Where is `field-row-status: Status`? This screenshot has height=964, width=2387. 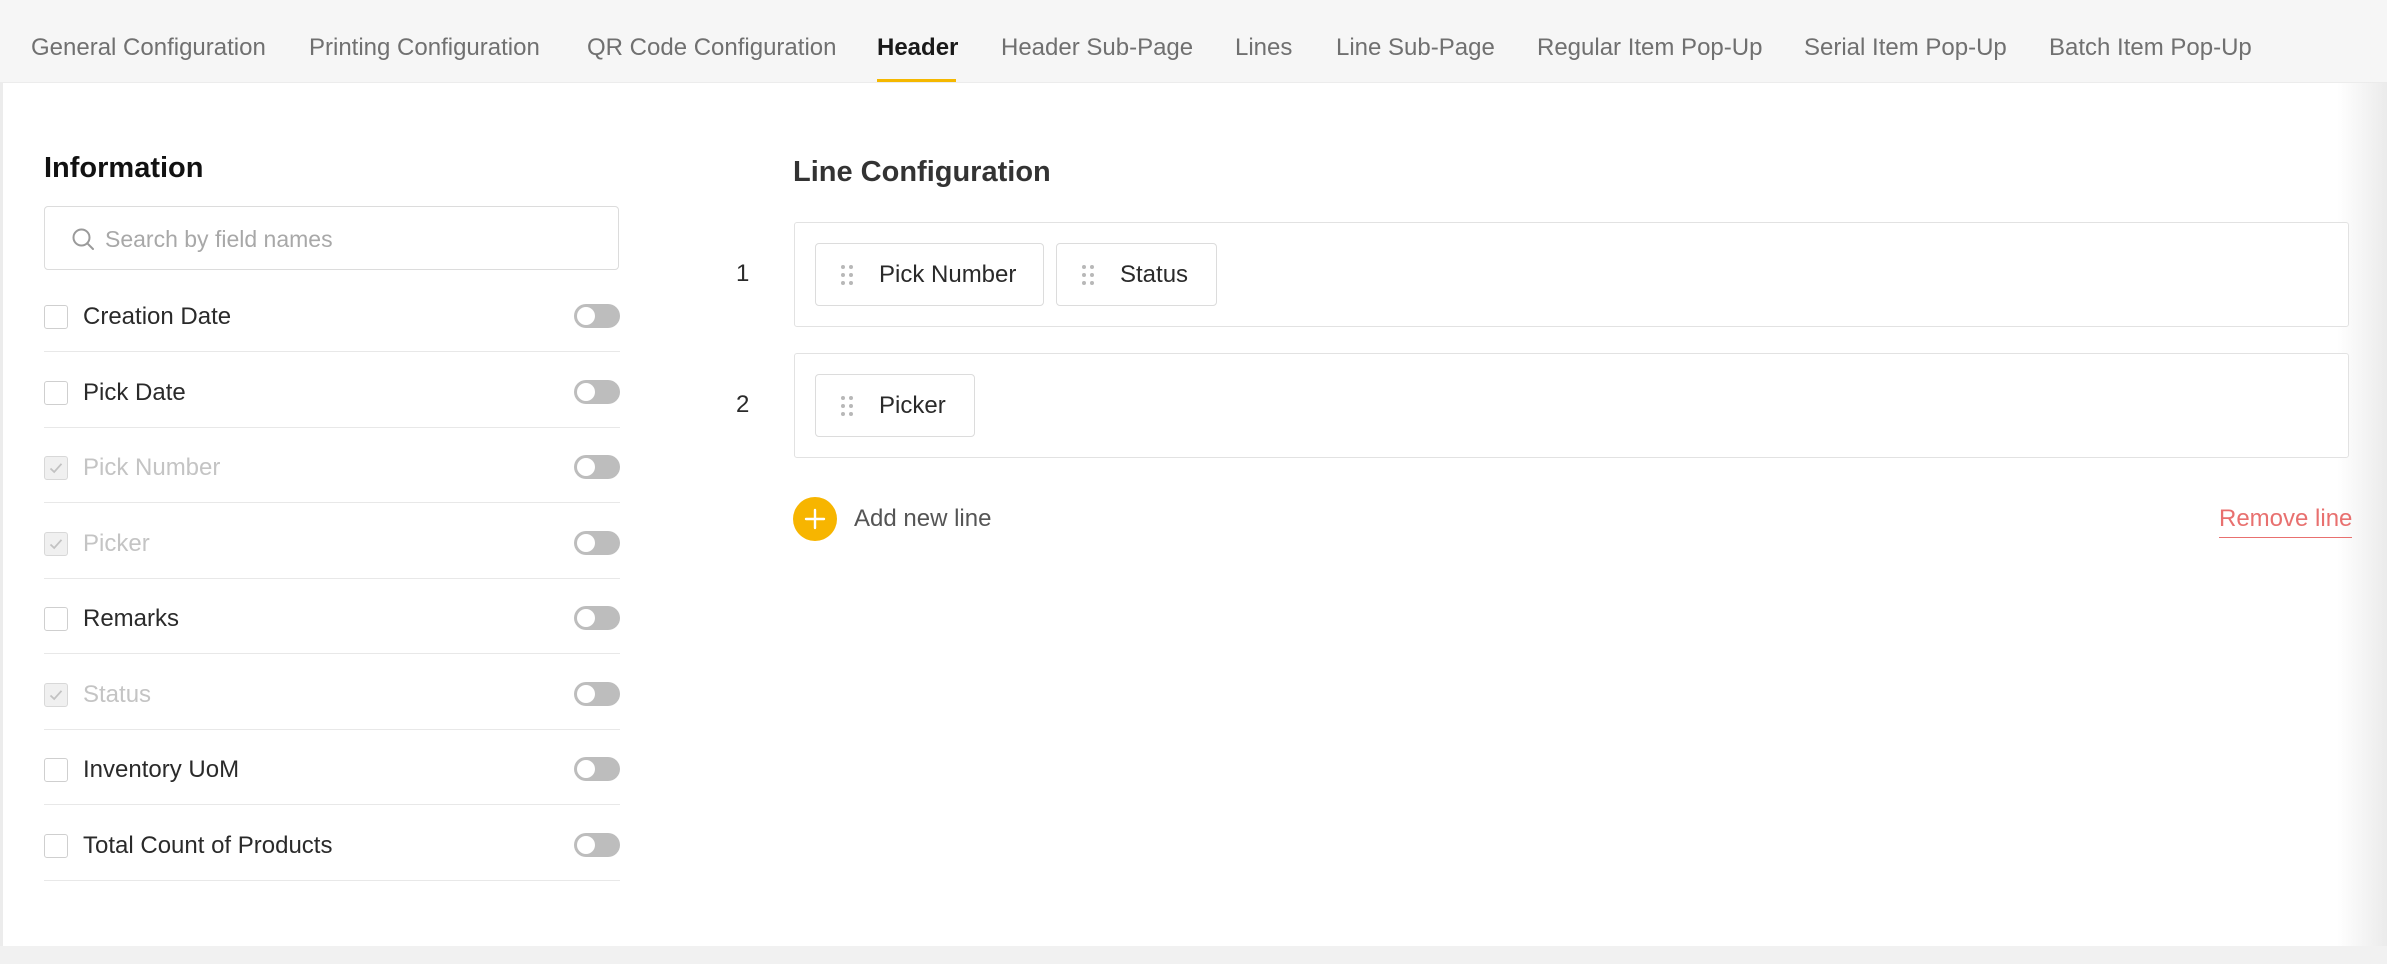
field-row-status: Status is located at coordinates (332, 692).